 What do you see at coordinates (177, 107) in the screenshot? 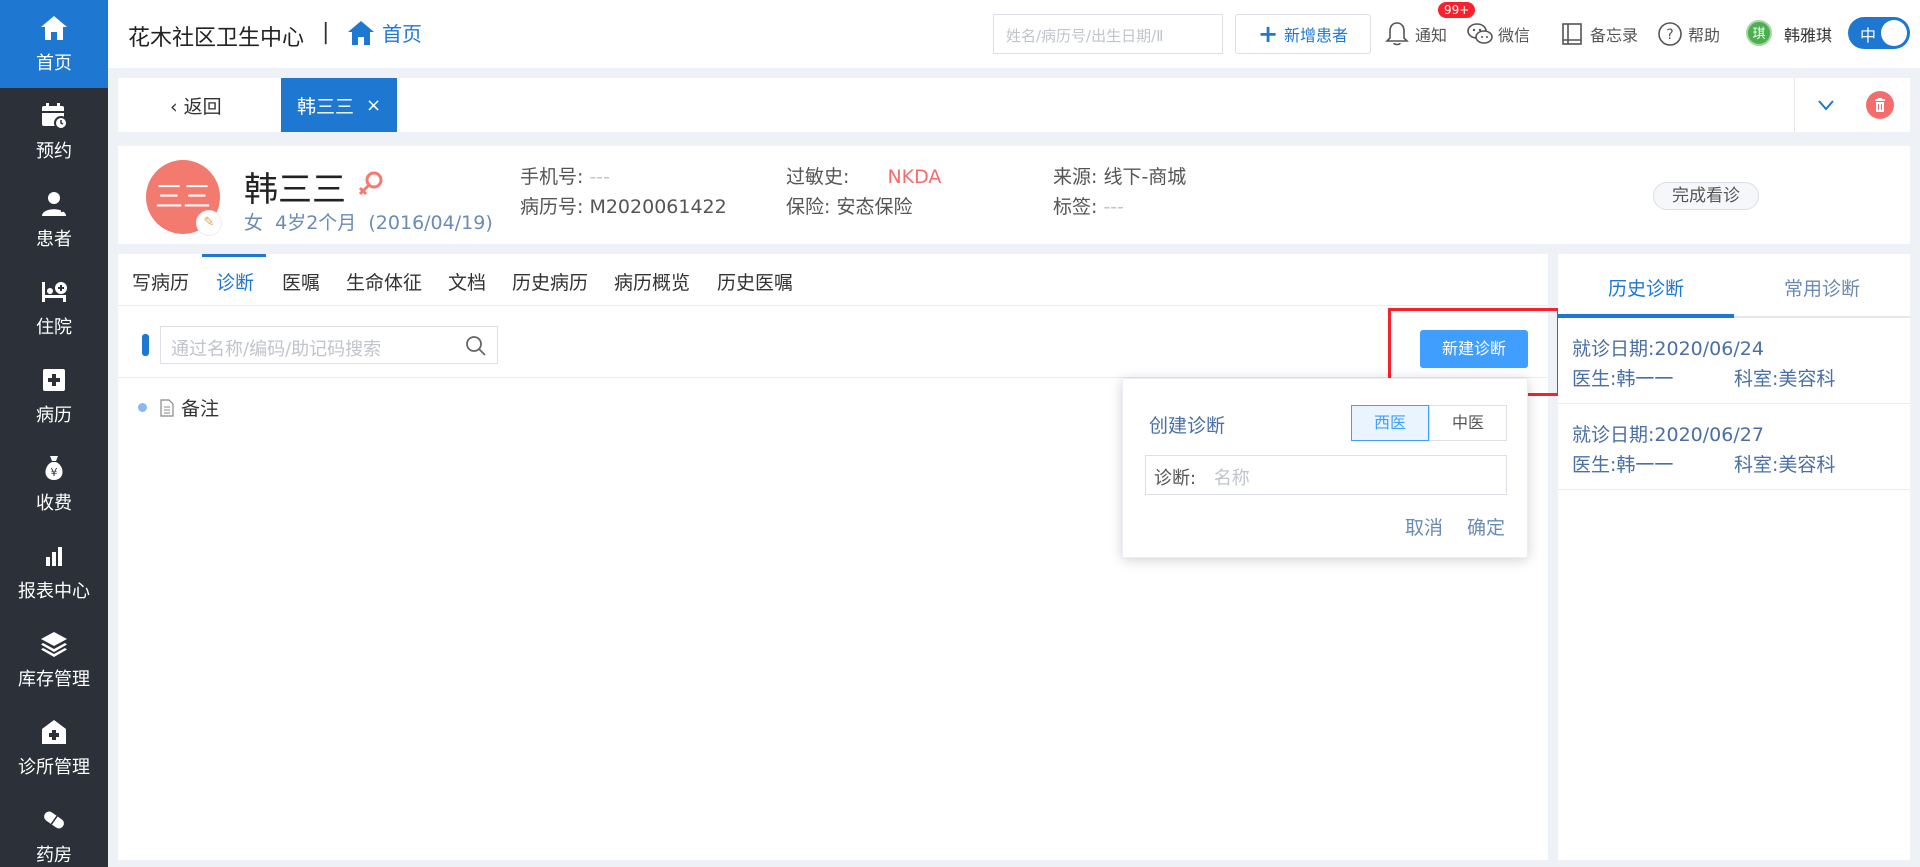
I see `chevron-left-icon: ‹` at bounding box center [177, 107].